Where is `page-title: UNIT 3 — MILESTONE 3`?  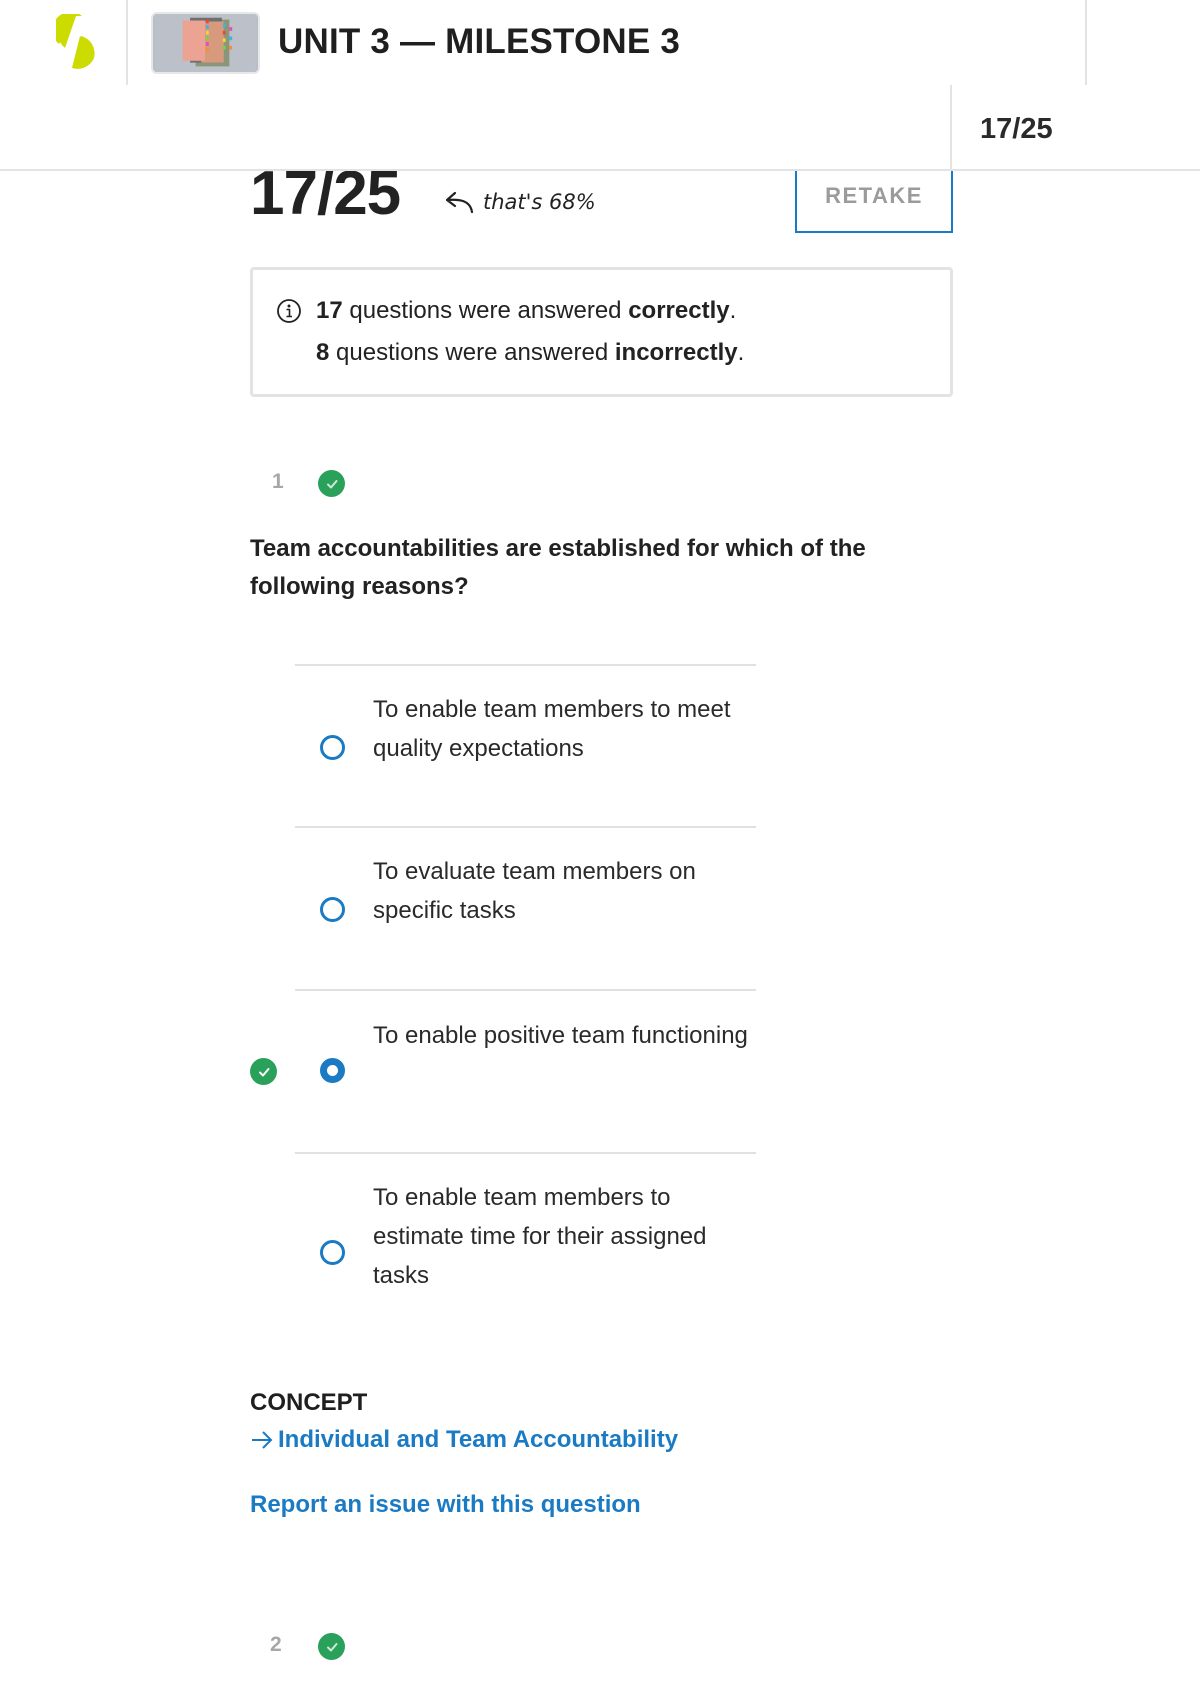 page-title: UNIT 3 — MILESTONE 3 is located at coordinates (479, 41).